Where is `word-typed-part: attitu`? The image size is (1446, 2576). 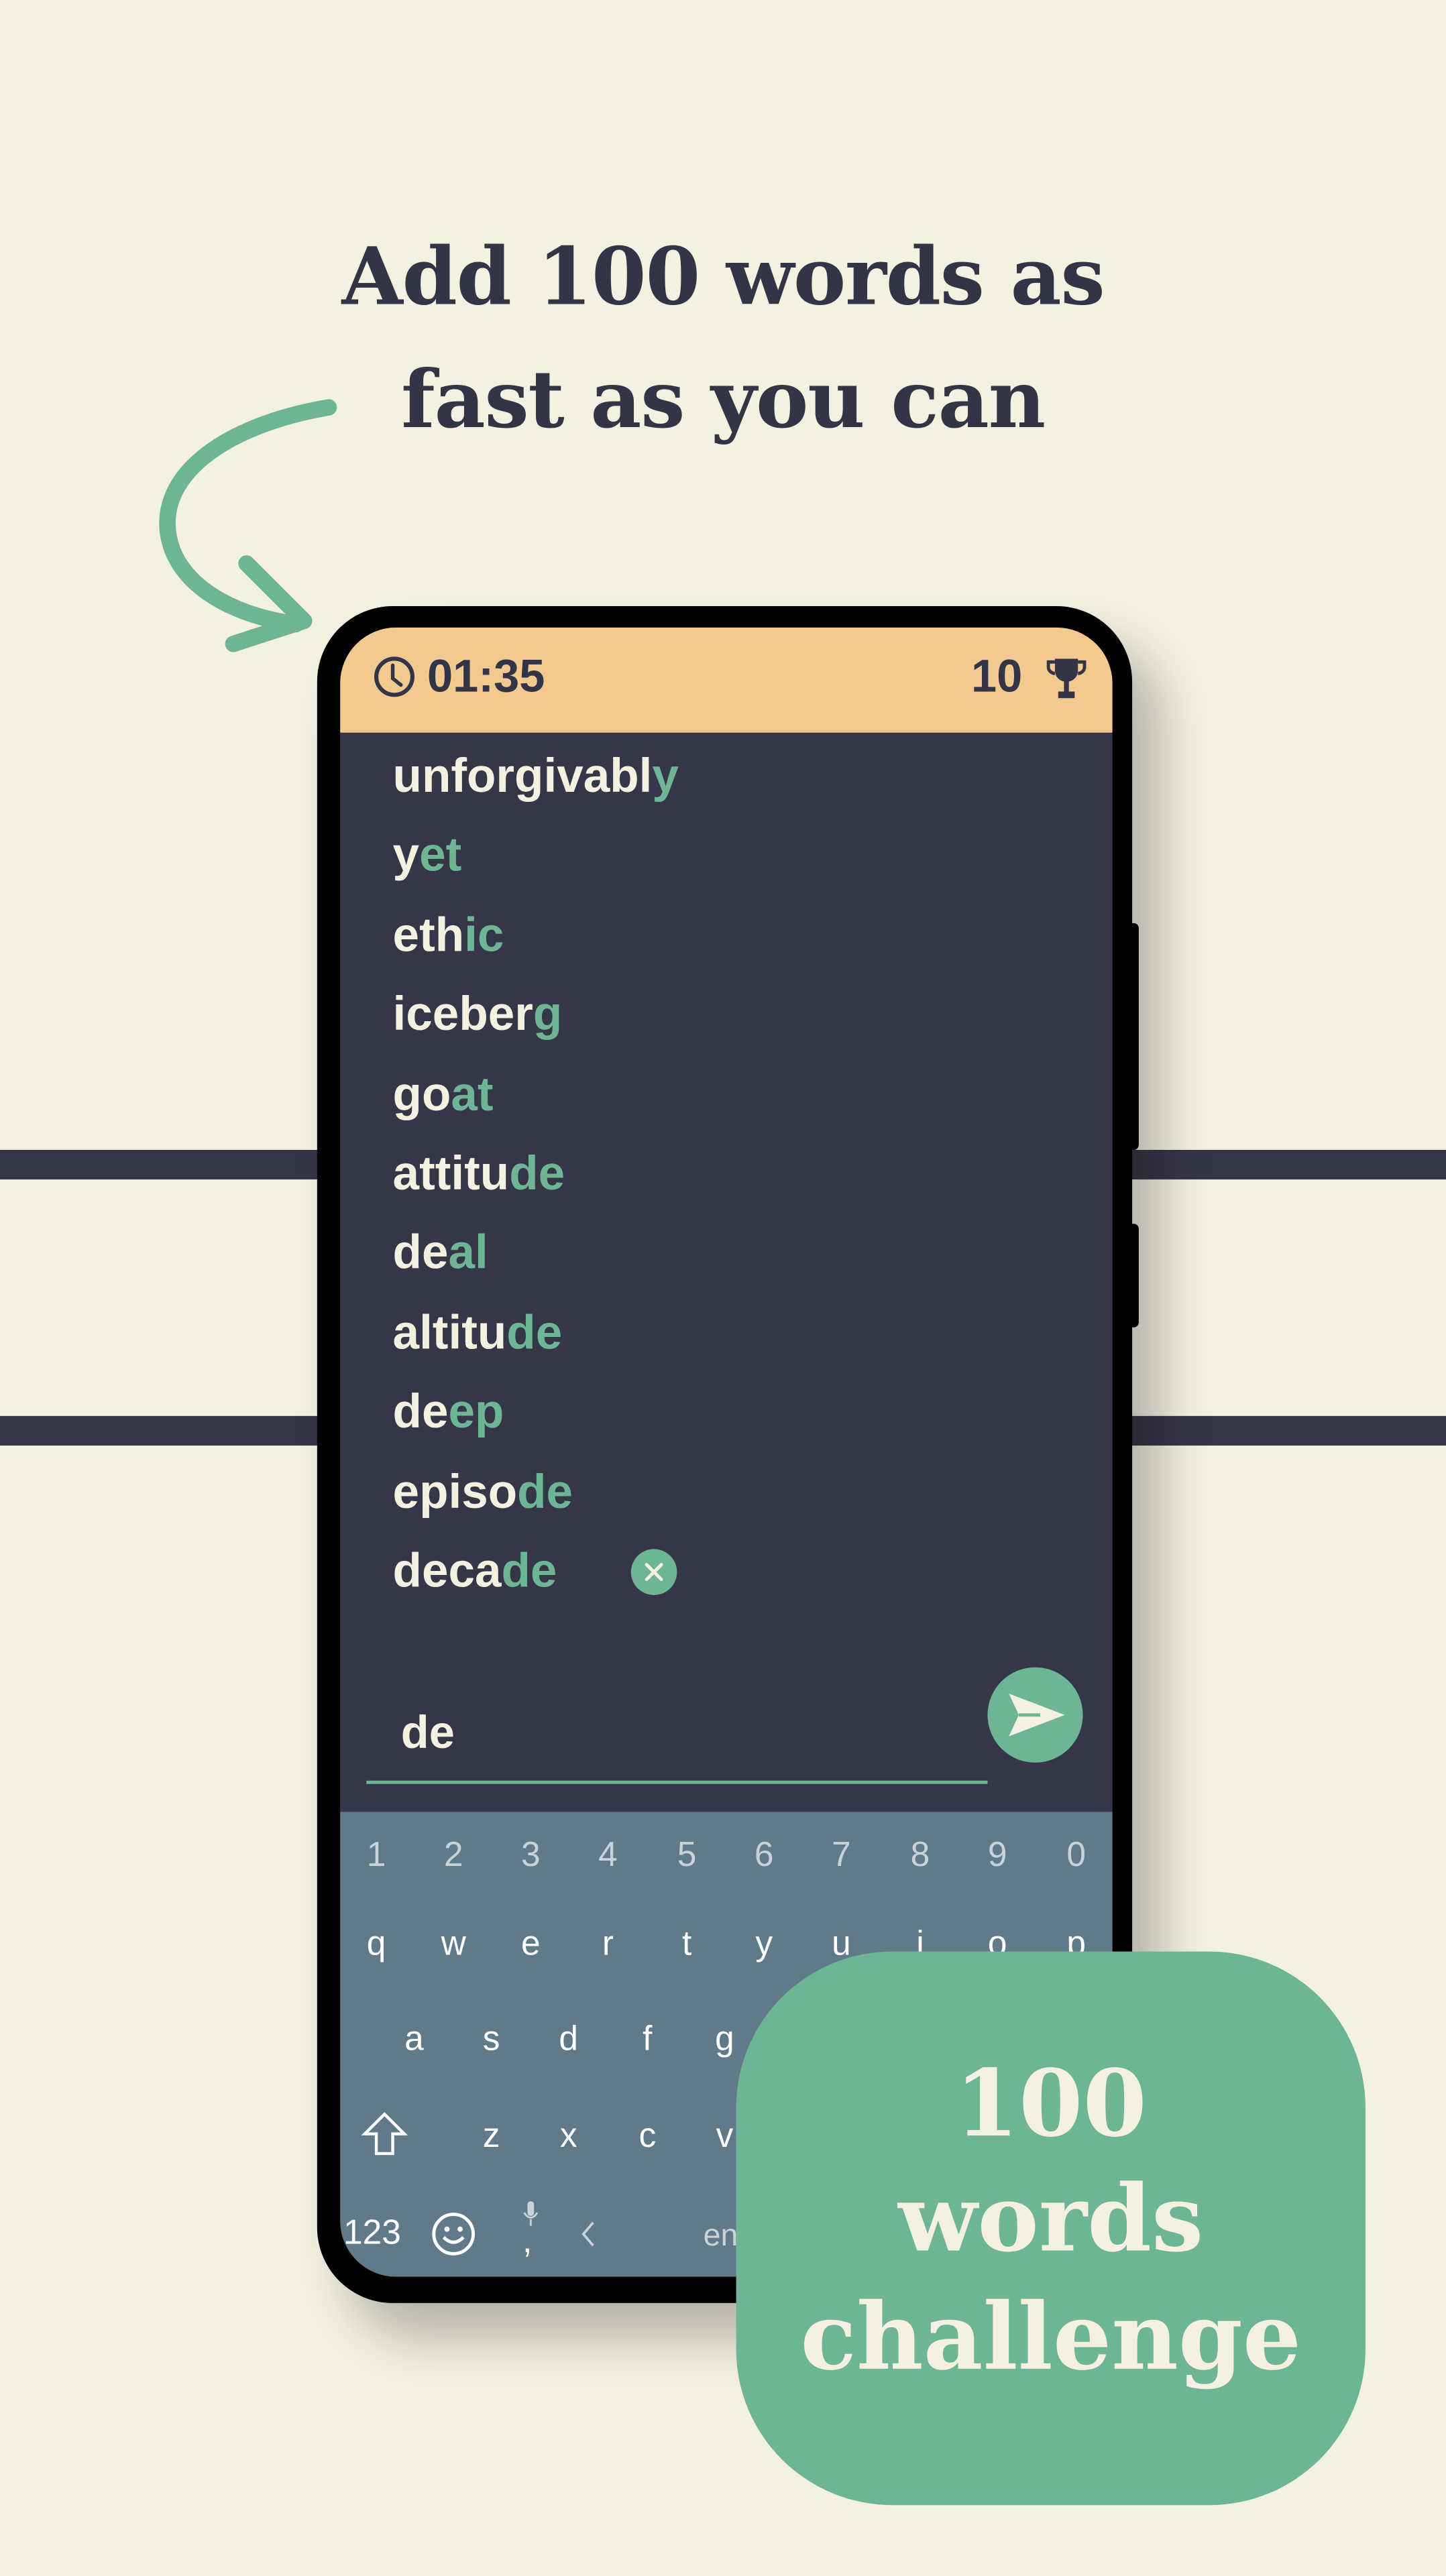
word-typed-part: attitu is located at coordinates (451, 1174).